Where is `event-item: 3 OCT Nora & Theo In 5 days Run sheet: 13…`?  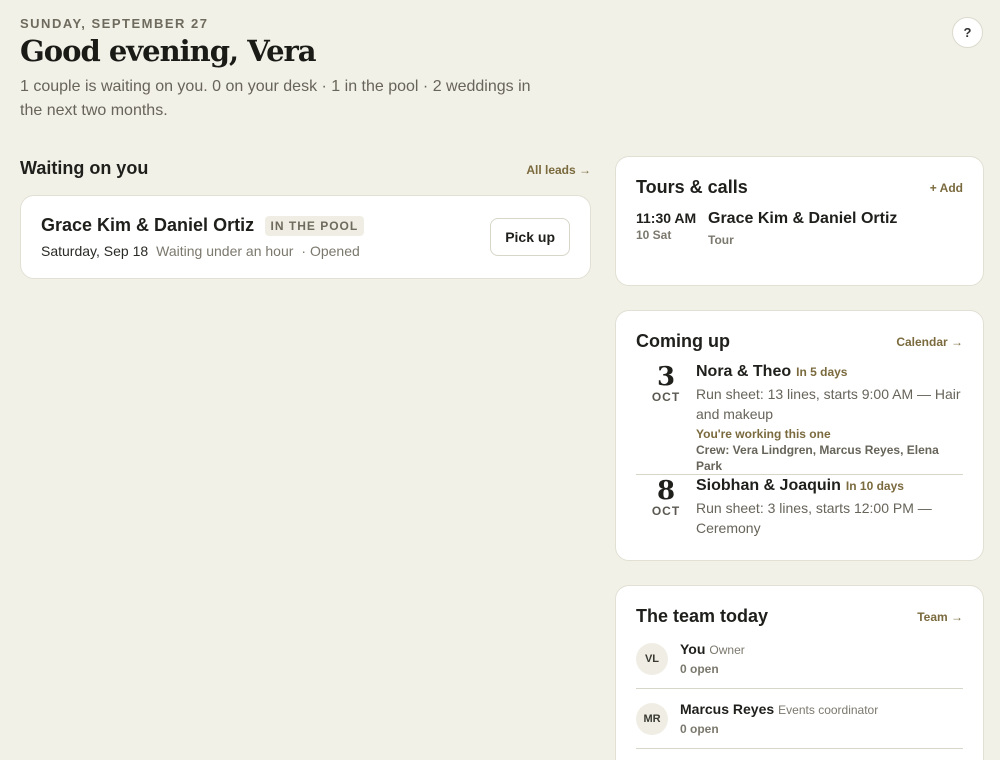 event-item: 3 OCT Nora & Theo In 5 days Run sheet: 13… is located at coordinates (799, 418).